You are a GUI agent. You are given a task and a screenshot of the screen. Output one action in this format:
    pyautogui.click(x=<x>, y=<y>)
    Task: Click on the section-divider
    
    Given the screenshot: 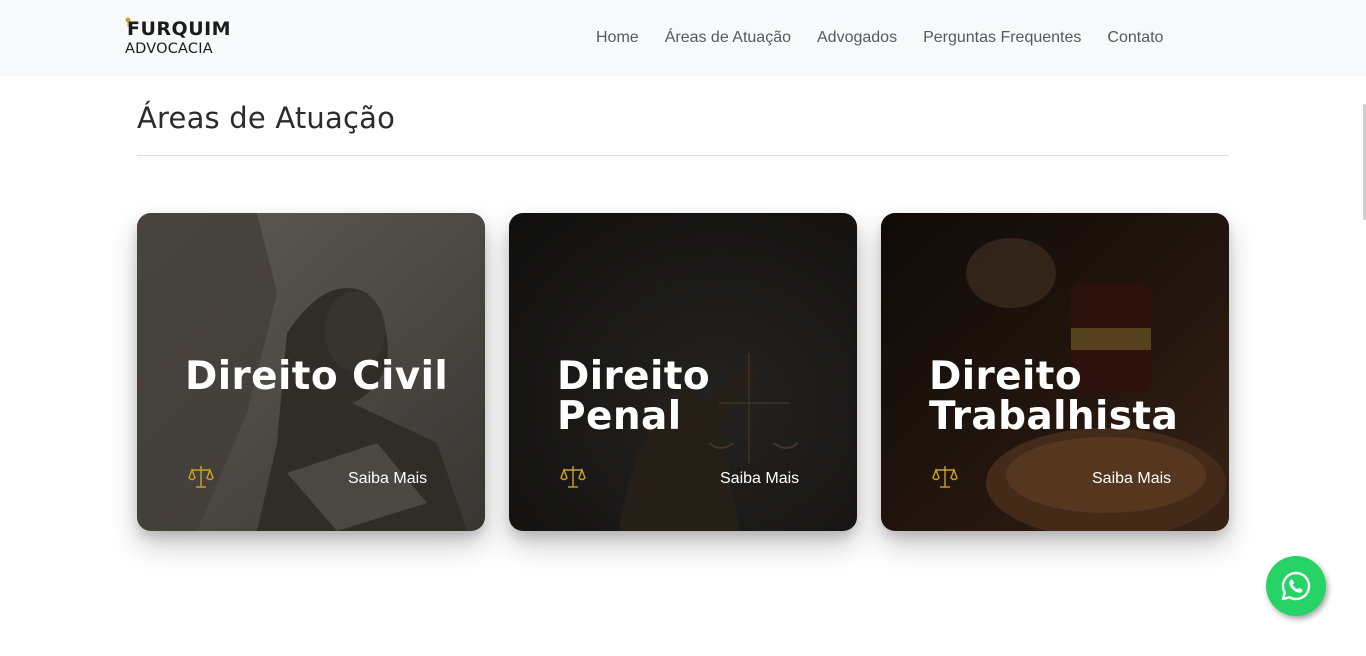 What is the action you would take?
    pyautogui.click(x=683, y=155)
    